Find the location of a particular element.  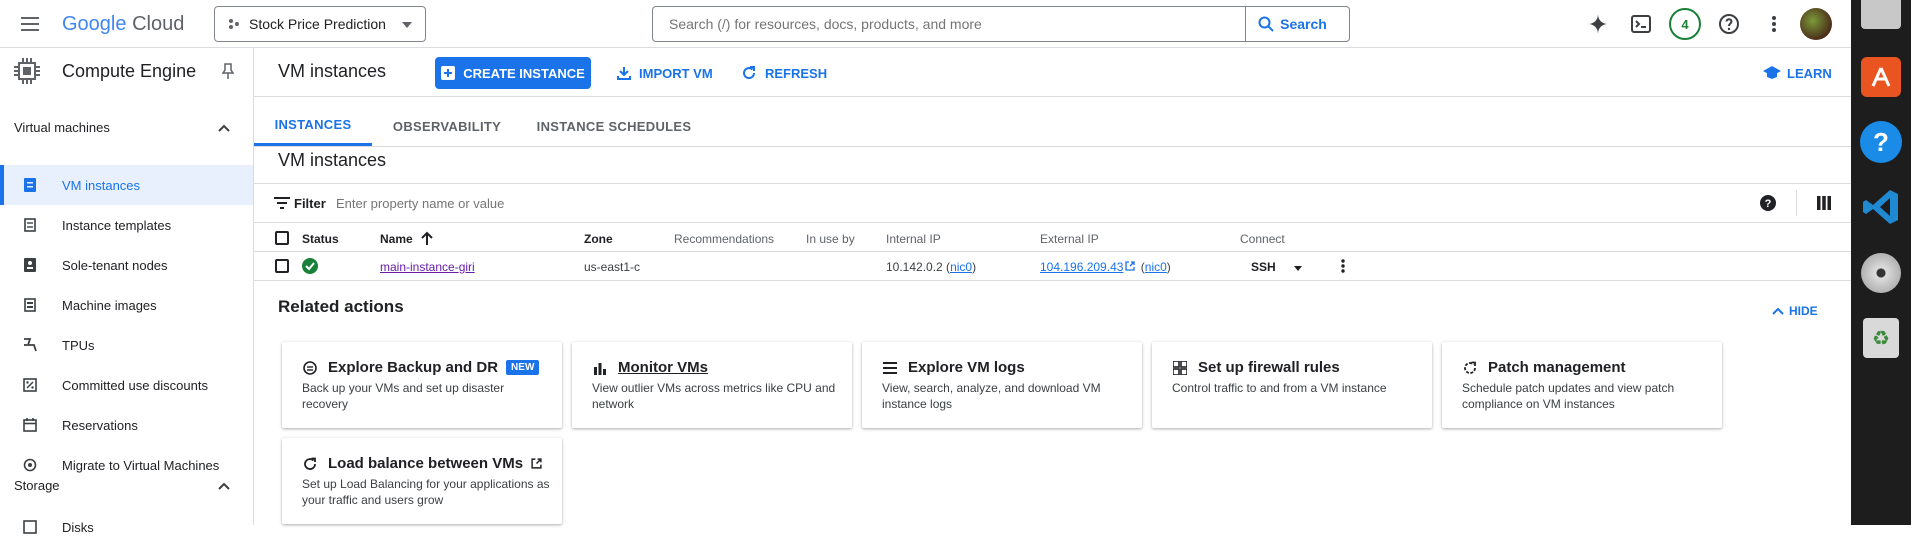

sidebar-item-committed-use-discounts: Committed use discounts is located at coordinates (126, 385).